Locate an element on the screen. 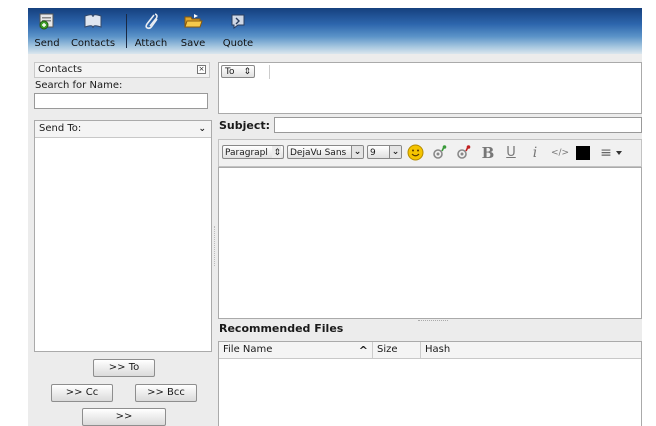 The width and height of the screenshot is (656, 426). column-label: File Name is located at coordinates (248, 349).